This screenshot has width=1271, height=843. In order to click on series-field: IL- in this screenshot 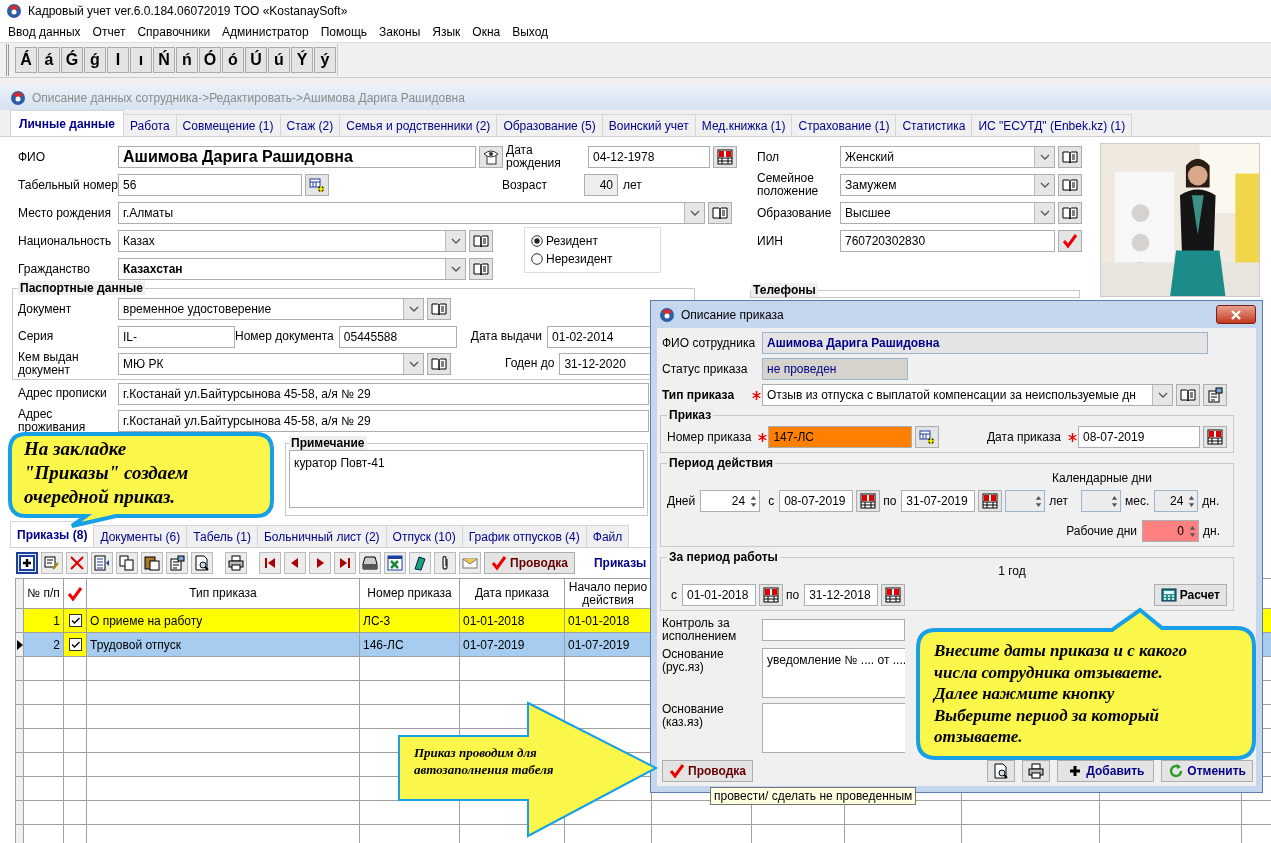, I will do `click(176, 336)`.